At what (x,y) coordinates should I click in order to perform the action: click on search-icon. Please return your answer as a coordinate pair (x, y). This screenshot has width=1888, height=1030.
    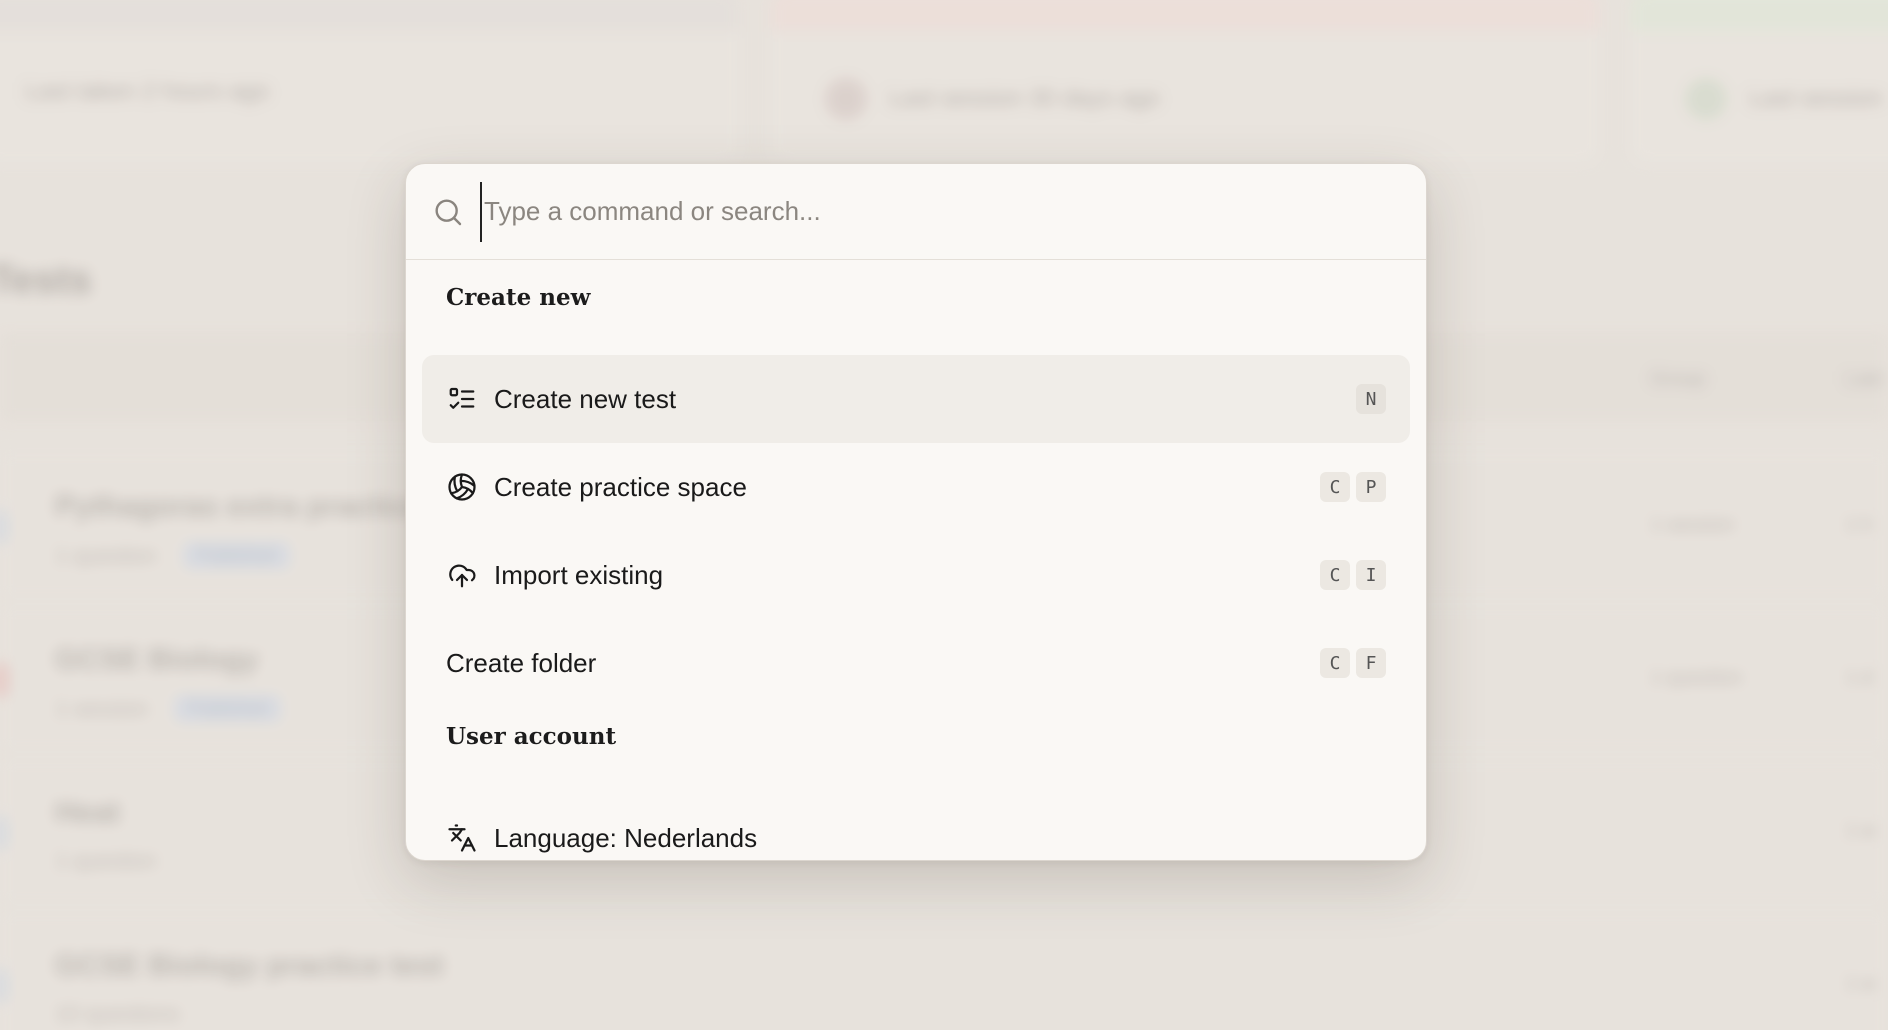
    Looking at the image, I should click on (448, 212).